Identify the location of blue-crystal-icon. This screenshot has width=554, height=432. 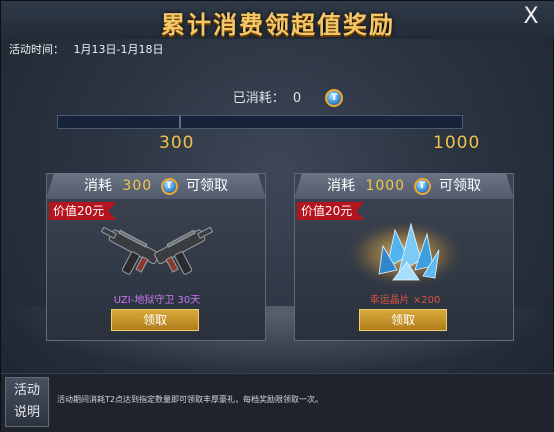
(405, 253).